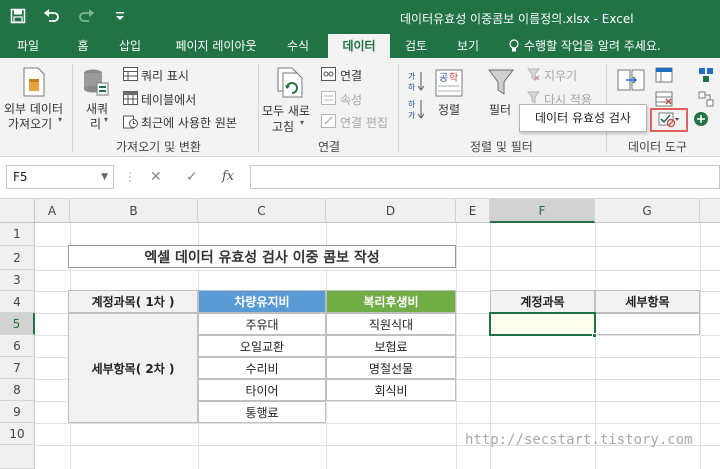 This screenshot has width=720, height=469. What do you see at coordinates (17, 346) in the screenshot?
I see `row-header-6: 6` at bounding box center [17, 346].